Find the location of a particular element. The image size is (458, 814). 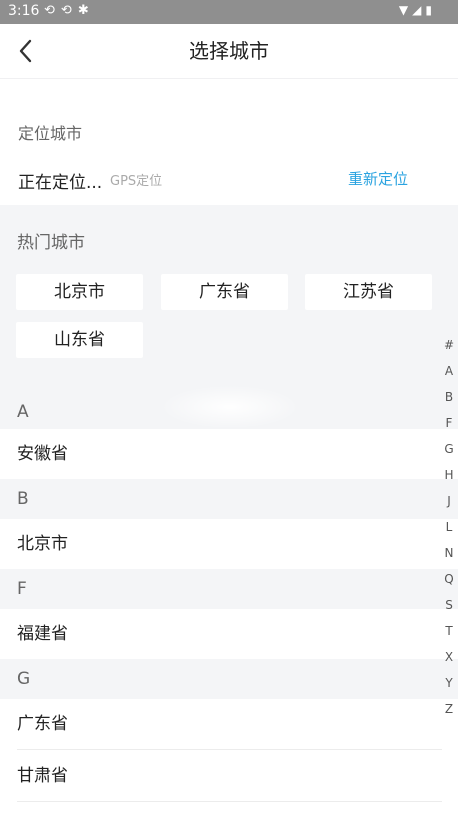

list-item: 福建省 is located at coordinates (229, 634).